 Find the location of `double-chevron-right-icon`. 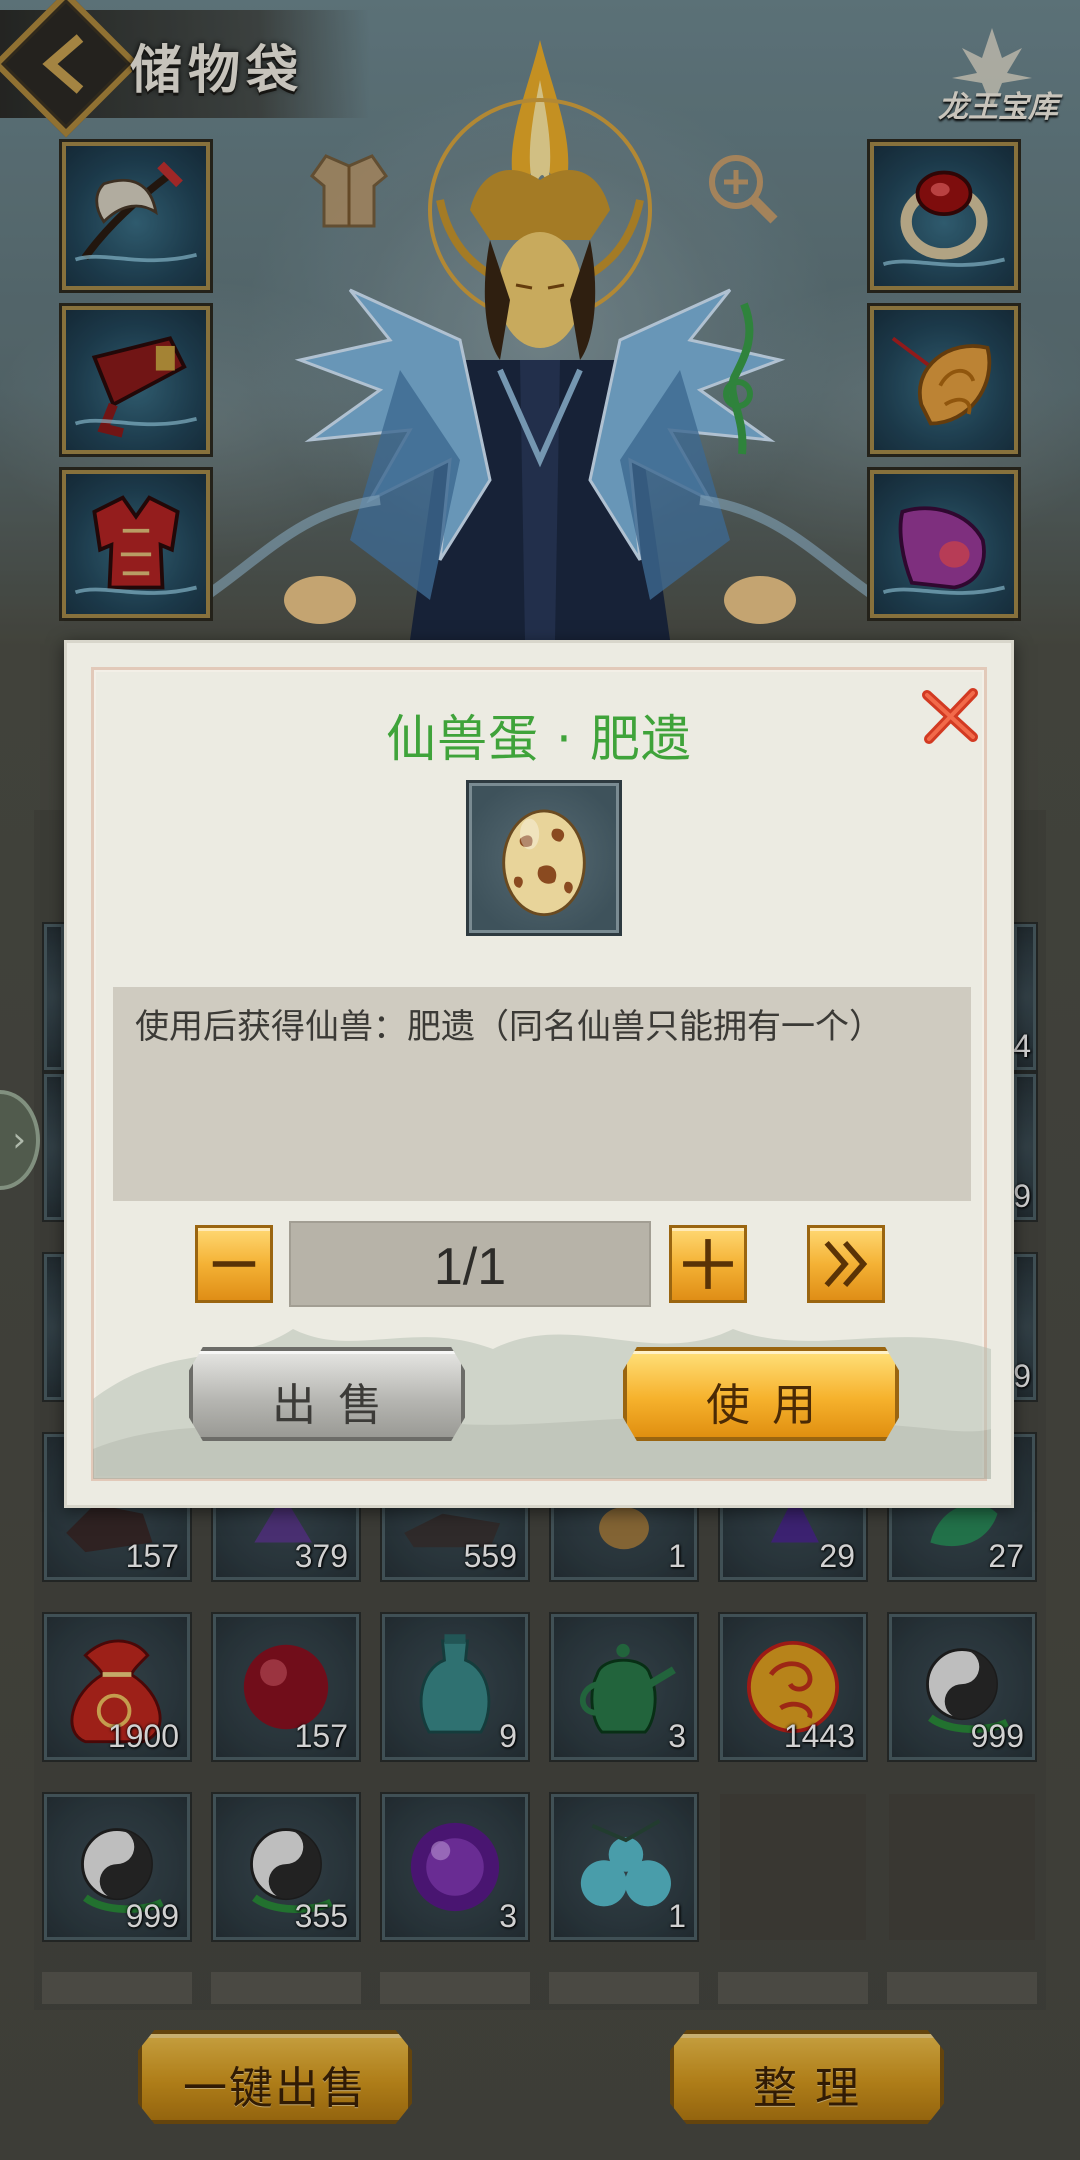

double-chevron-right-icon is located at coordinates (846, 1264).